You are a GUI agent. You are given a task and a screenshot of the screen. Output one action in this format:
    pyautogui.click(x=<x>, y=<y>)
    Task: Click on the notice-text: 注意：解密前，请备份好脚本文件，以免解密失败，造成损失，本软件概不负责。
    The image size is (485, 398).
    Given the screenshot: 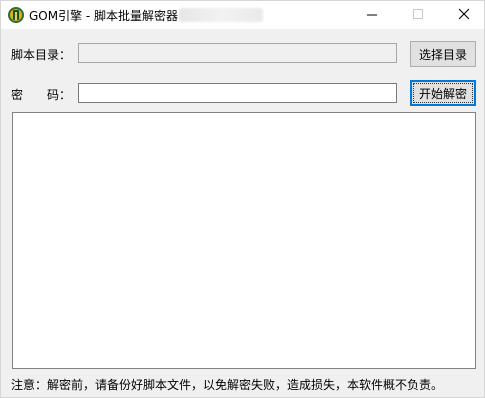 What is the action you would take?
    pyautogui.click(x=227, y=385)
    